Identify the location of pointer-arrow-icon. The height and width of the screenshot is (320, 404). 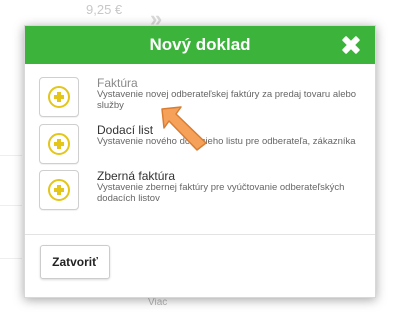
(184, 128).